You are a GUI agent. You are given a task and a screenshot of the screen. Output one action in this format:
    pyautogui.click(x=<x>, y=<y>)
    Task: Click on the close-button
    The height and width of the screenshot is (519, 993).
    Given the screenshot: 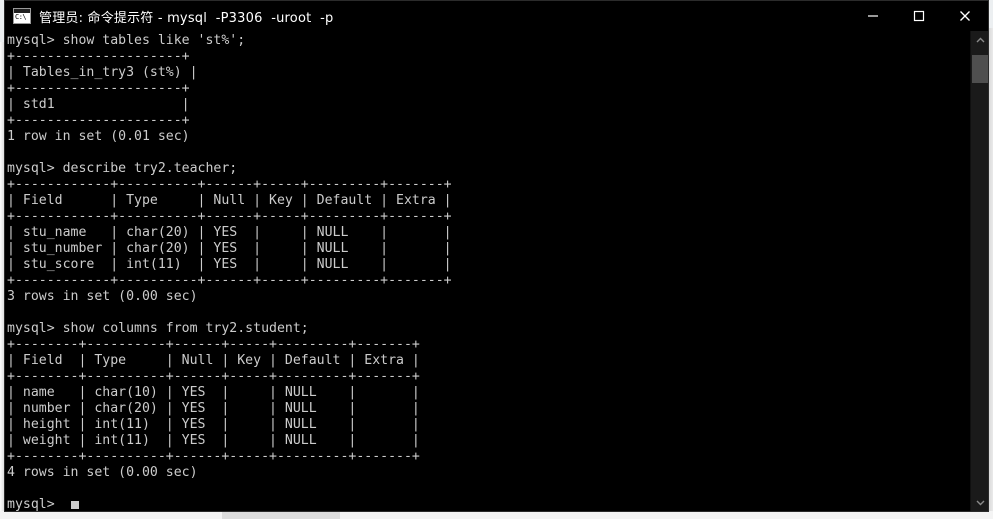 What is the action you would take?
    pyautogui.click(x=965, y=16)
    